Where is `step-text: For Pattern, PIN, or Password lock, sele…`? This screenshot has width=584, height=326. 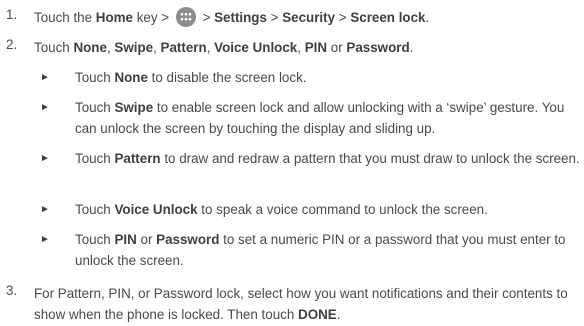 step-text: For Pattern, PIN, or Password lock, sele… is located at coordinates (307, 304).